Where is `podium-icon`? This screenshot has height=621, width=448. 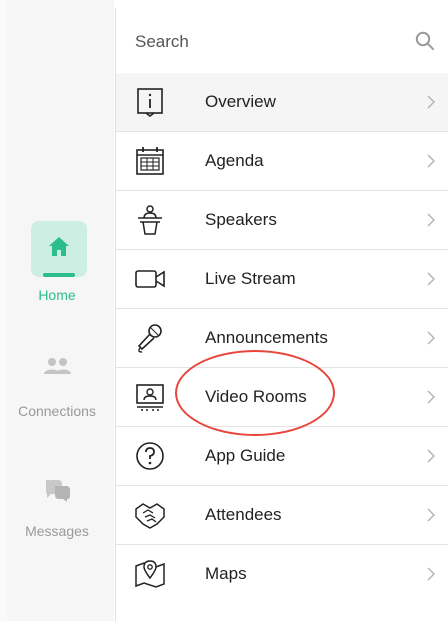
podium-icon is located at coordinates (150, 220).